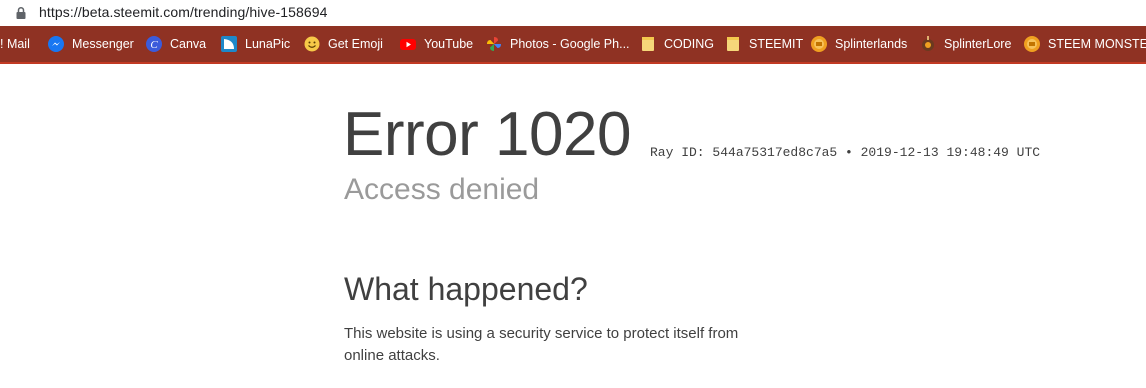 The height and width of the screenshot is (388, 1146). What do you see at coordinates (1032, 44) in the screenshot?
I see `steem-monsters-icon` at bounding box center [1032, 44].